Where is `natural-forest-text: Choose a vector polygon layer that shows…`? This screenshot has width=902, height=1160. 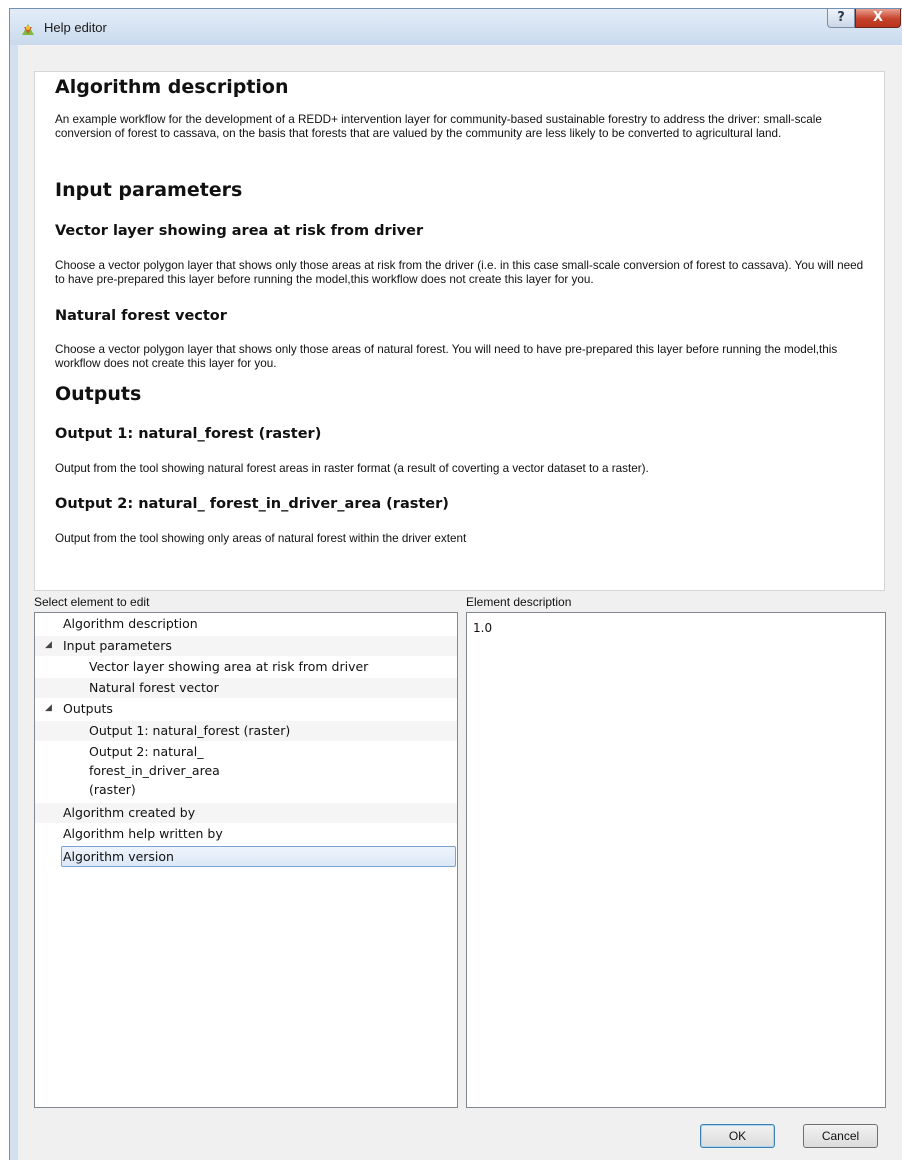
natural-forest-text: Choose a vector polygon layer that shows… is located at coordinates (446, 356).